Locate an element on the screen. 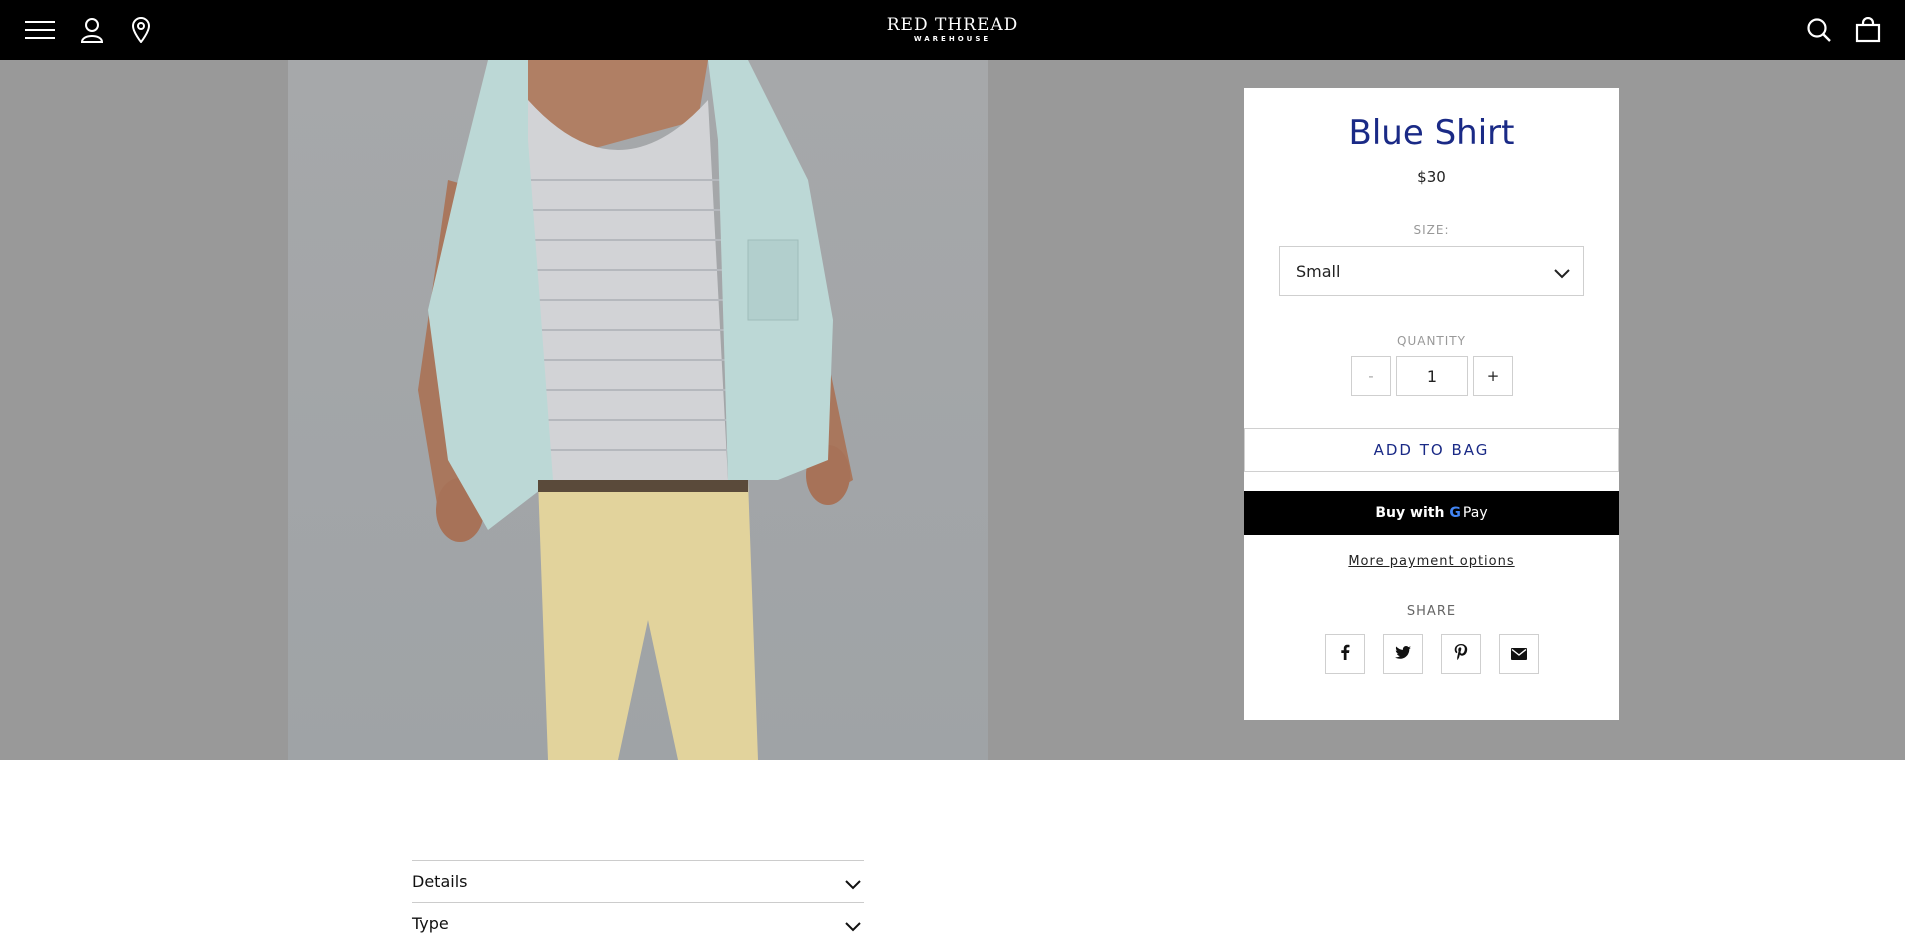 The width and height of the screenshot is (1905, 944). brand-logo: RED THREAD WAREHOUSE is located at coordinates (952, 30).